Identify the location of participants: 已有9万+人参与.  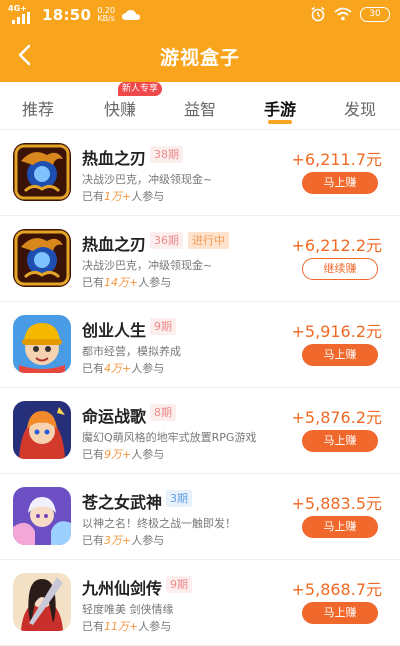
(123, 454).